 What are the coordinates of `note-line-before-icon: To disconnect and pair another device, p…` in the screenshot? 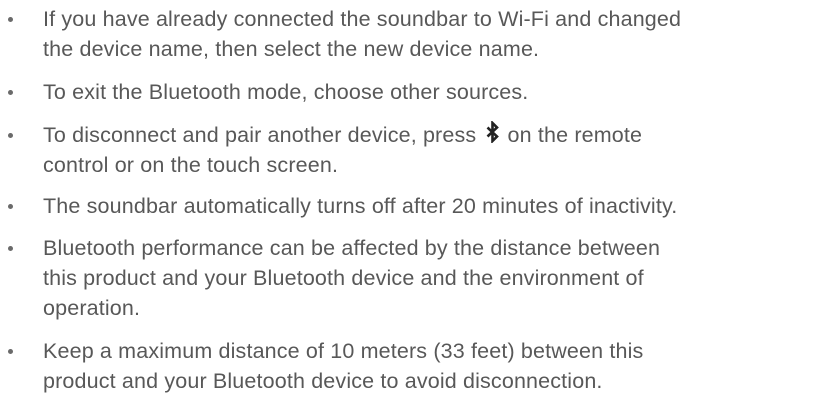 It's located at (260, 135).